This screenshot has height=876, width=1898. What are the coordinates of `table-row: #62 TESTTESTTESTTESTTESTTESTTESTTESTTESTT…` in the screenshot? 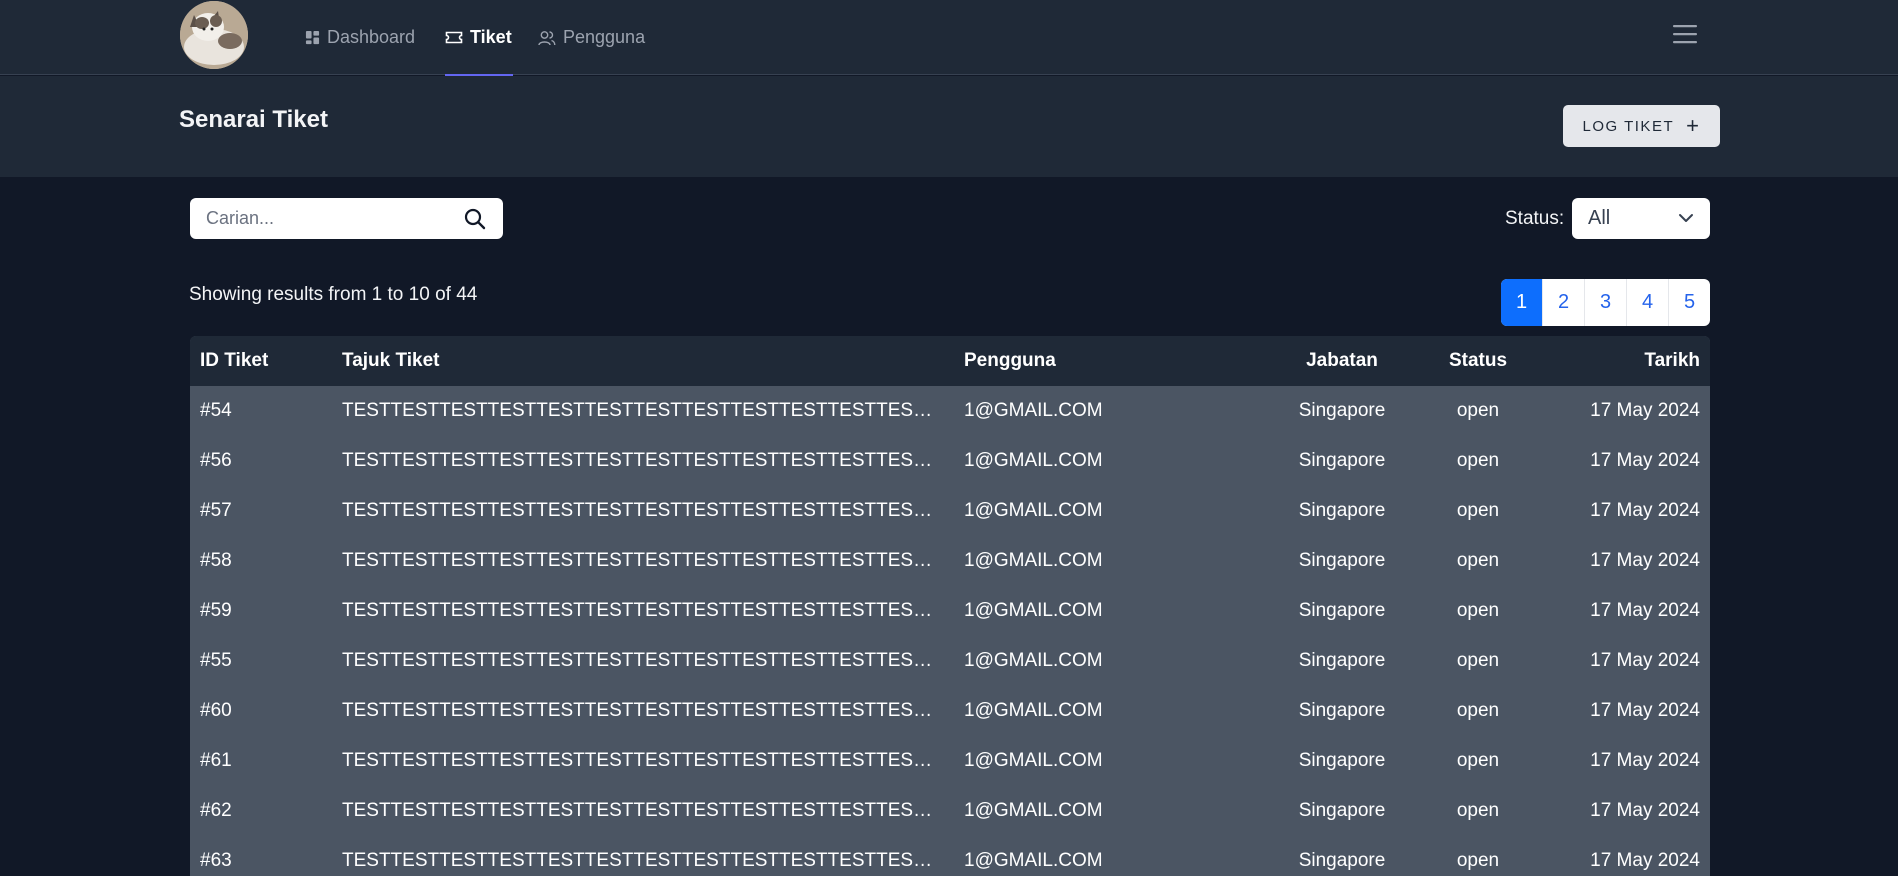 It's located at (950, 811).